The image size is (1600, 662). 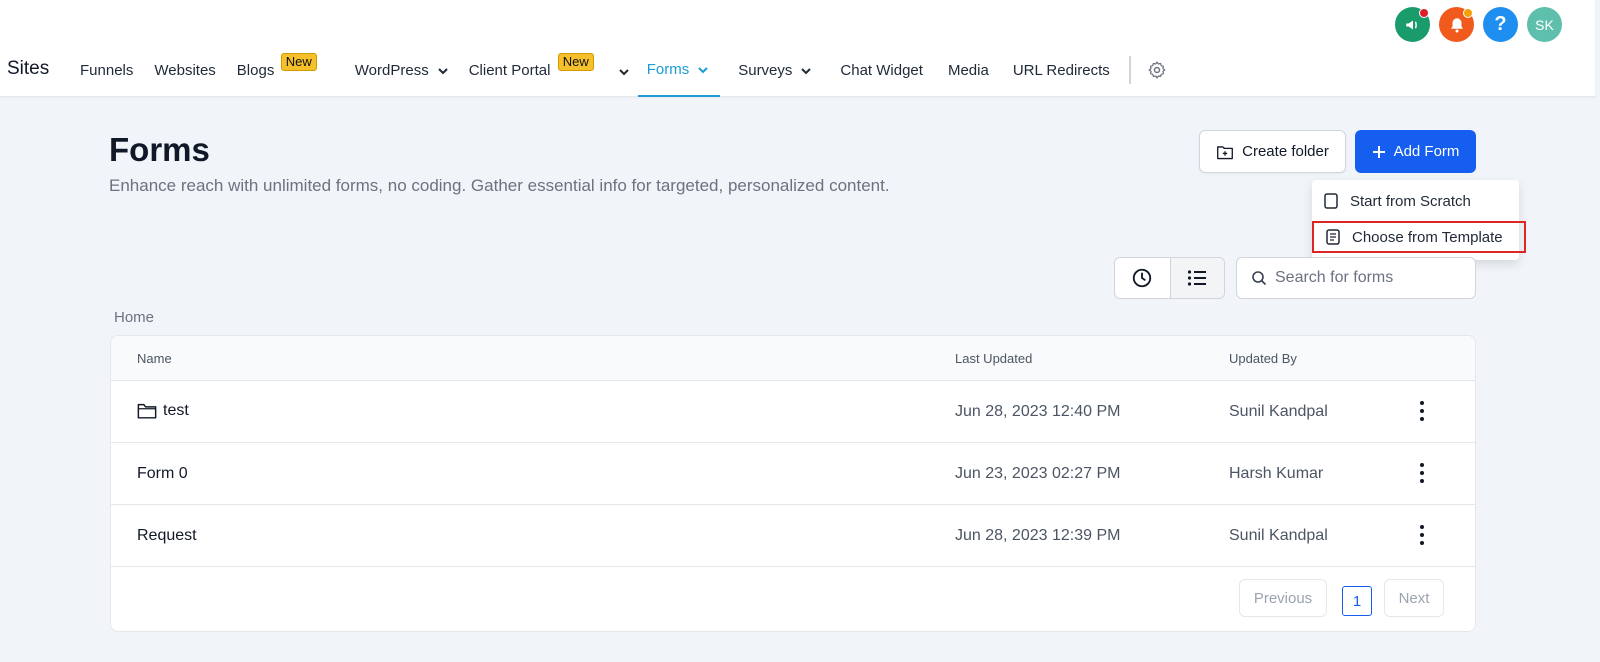 What do you see at coordinates (968, 70) in the screenshot?
I see `nav-label: Media` at bounding box center [968, 70].